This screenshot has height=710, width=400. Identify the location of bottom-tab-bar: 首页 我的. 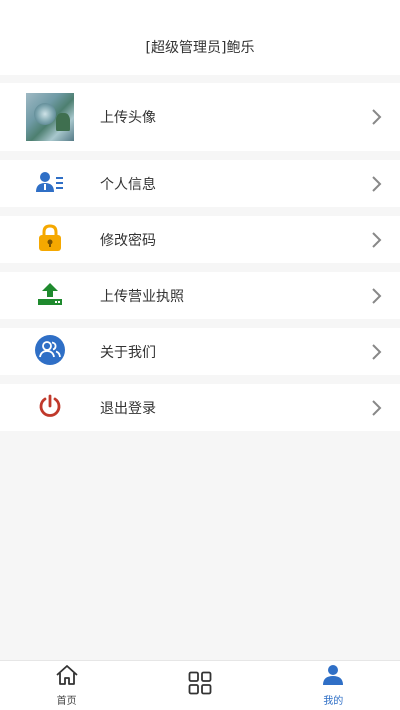
(200, 685).